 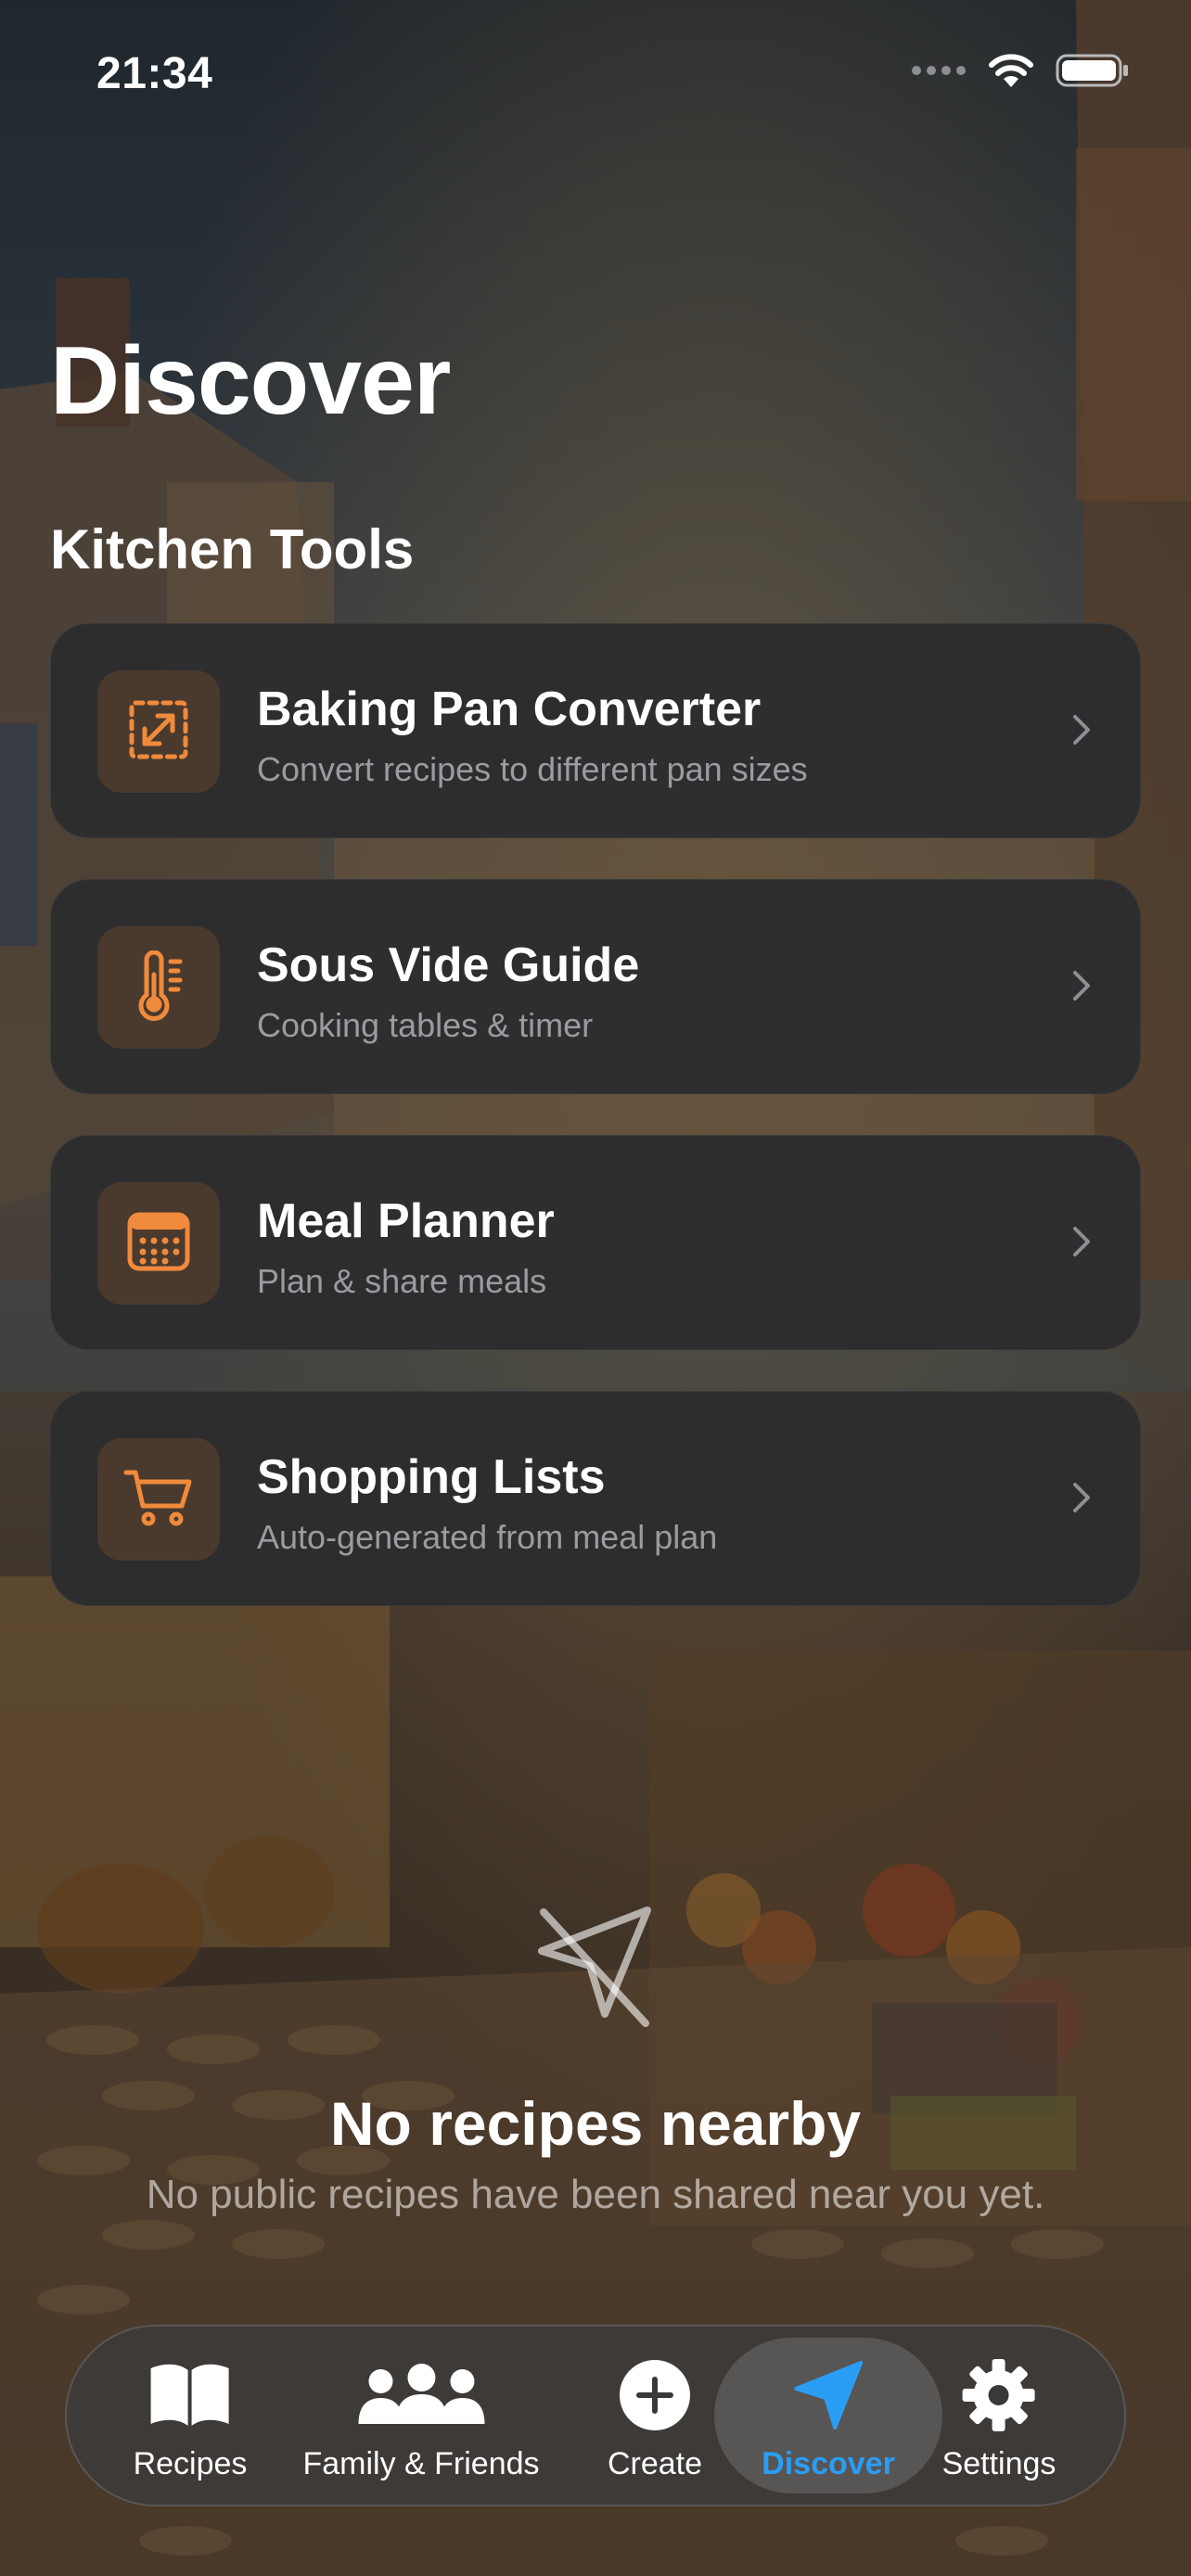 I want to click on thermometer-icon, so click(x=158, y=988).